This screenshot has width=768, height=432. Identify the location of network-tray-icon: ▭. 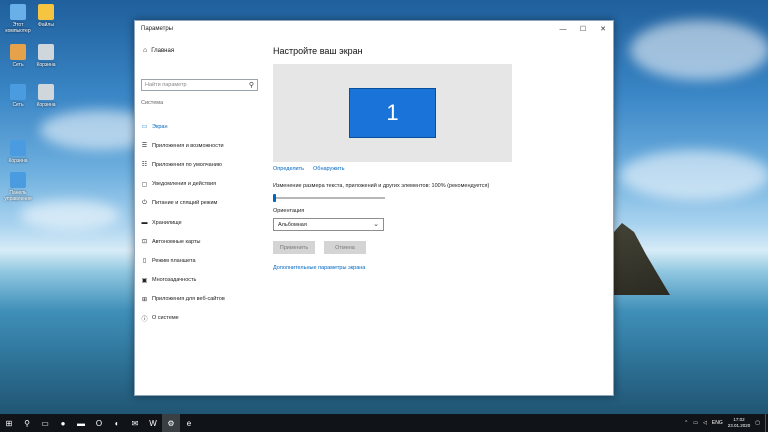
(695, 423).